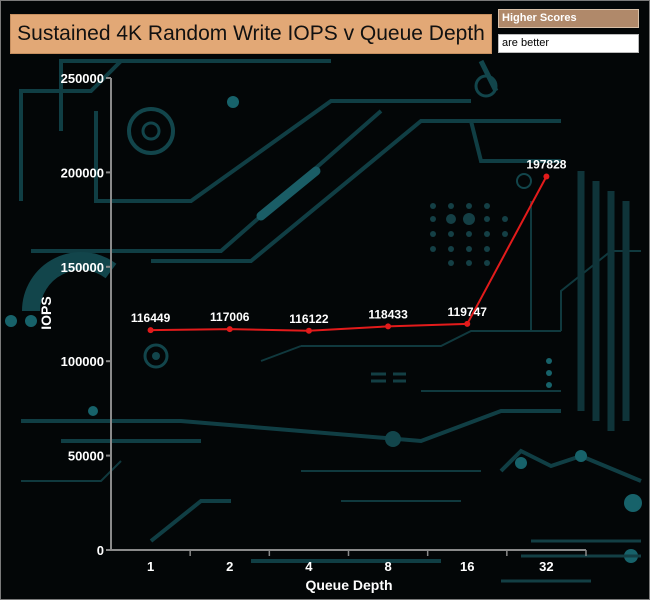 This screenshot has width=650, height=600. I want to click on x-tick-label: 2, so click(229, 566).